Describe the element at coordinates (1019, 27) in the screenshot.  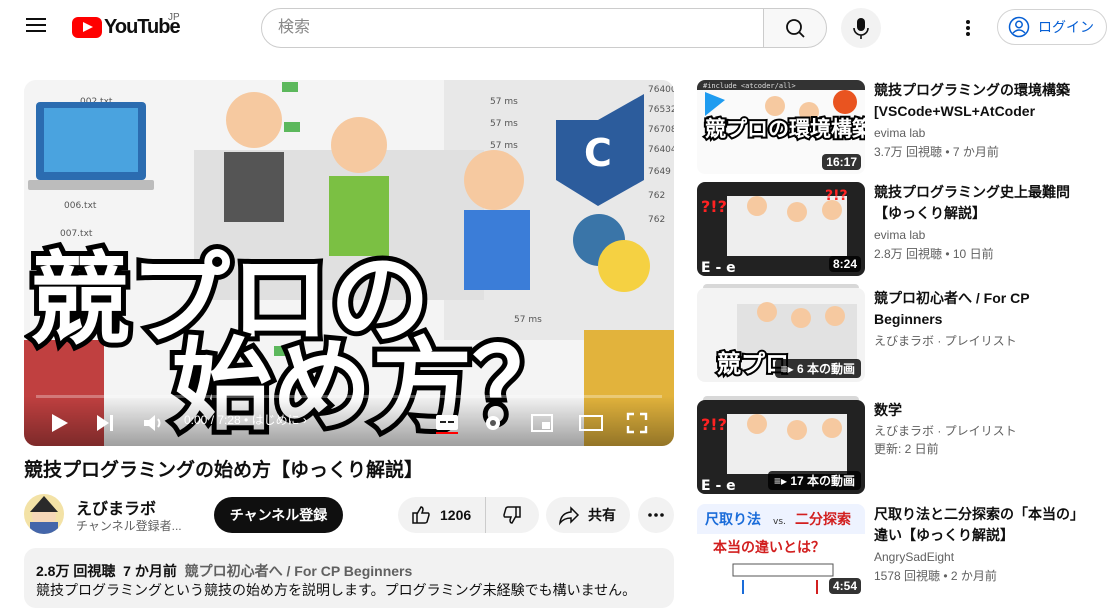
I see `account-icon` at that location.